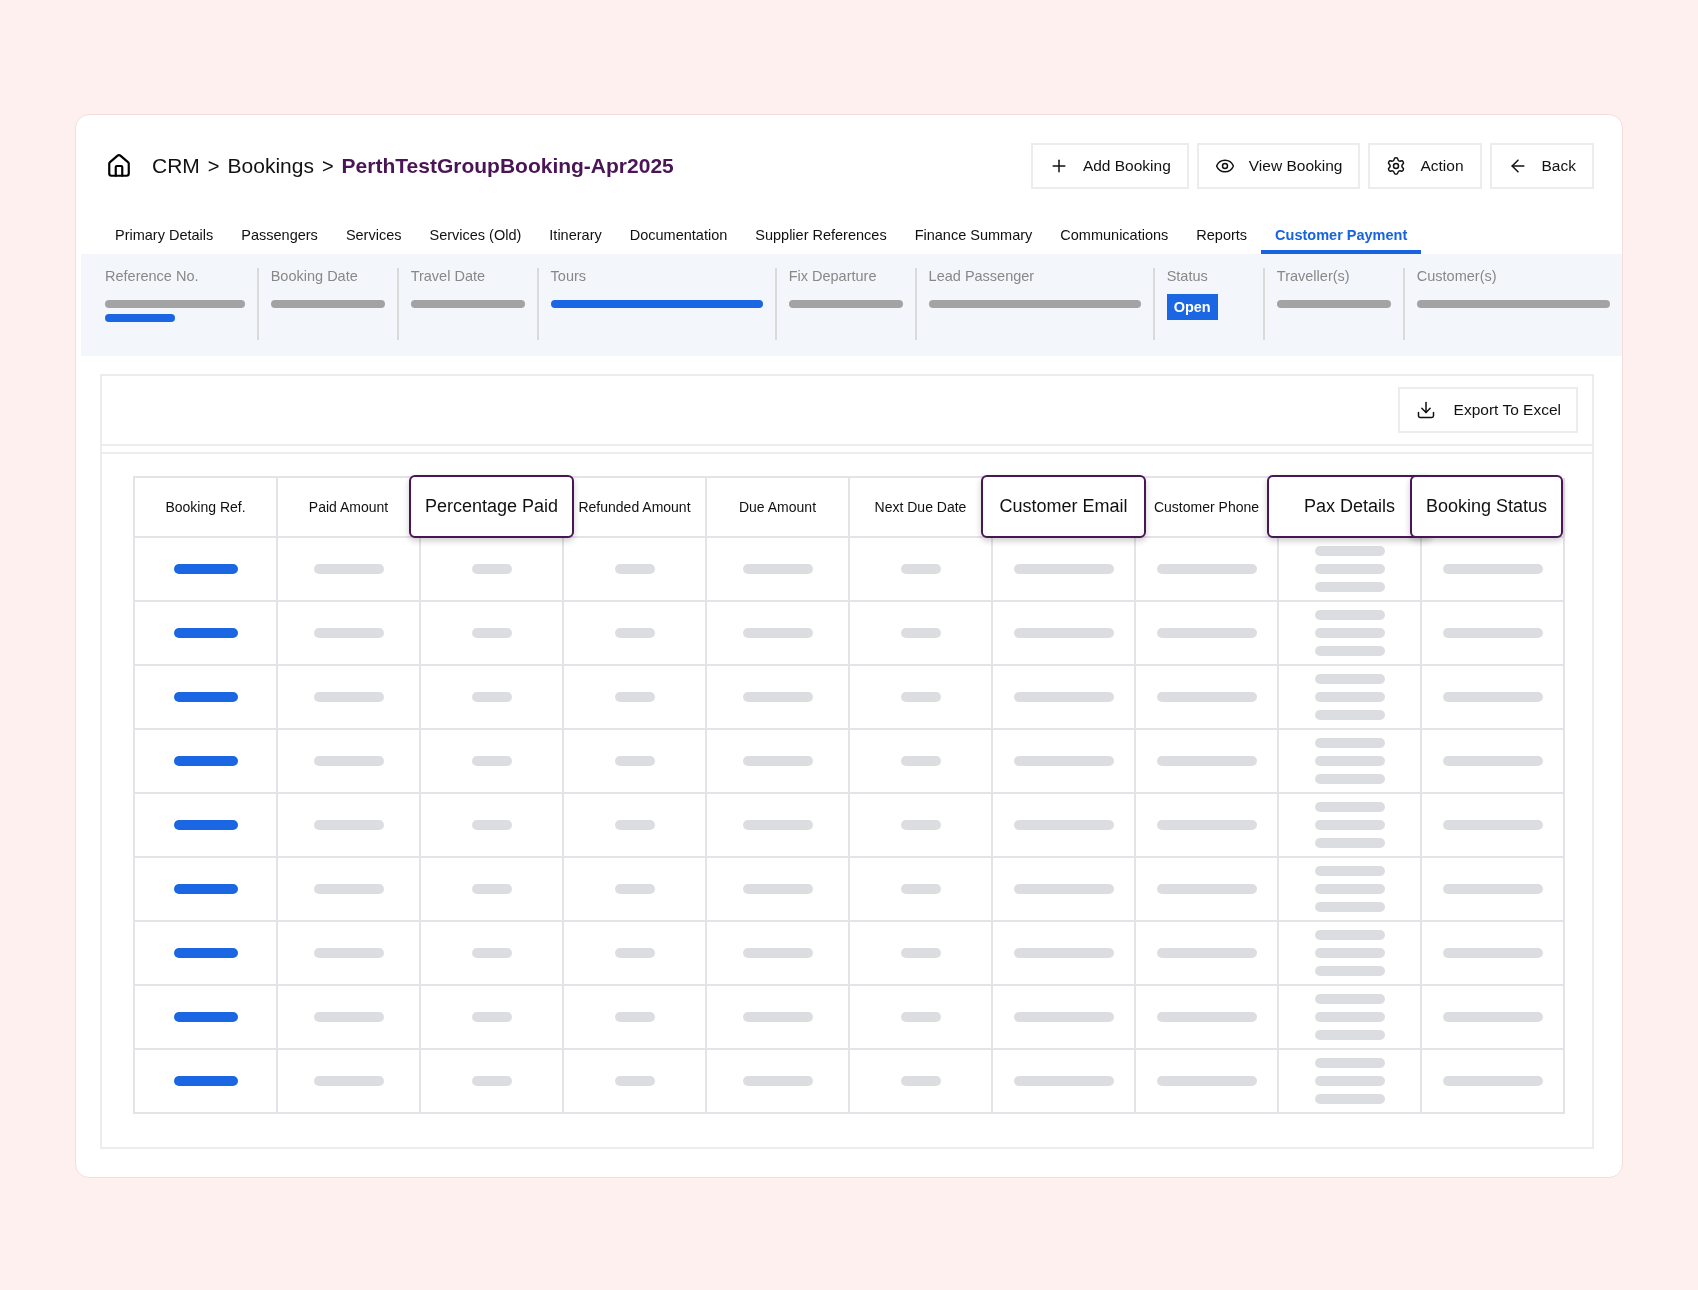 This screenshot has width=1698, height=1290. What do you see at coordinates (821, 235) in the screenshot?
I see `tab: Supplier References` at bounding box center [821, 235].